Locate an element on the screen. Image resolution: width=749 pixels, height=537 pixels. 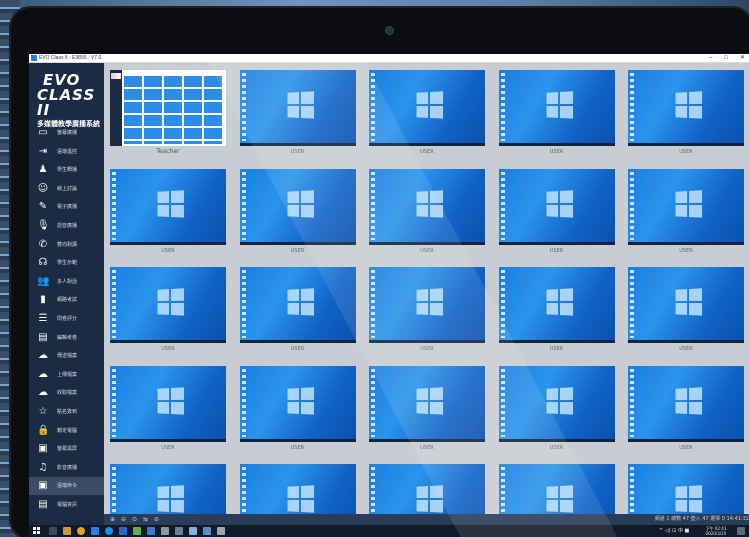
app-light-icon is located at coordinates (193, 531).